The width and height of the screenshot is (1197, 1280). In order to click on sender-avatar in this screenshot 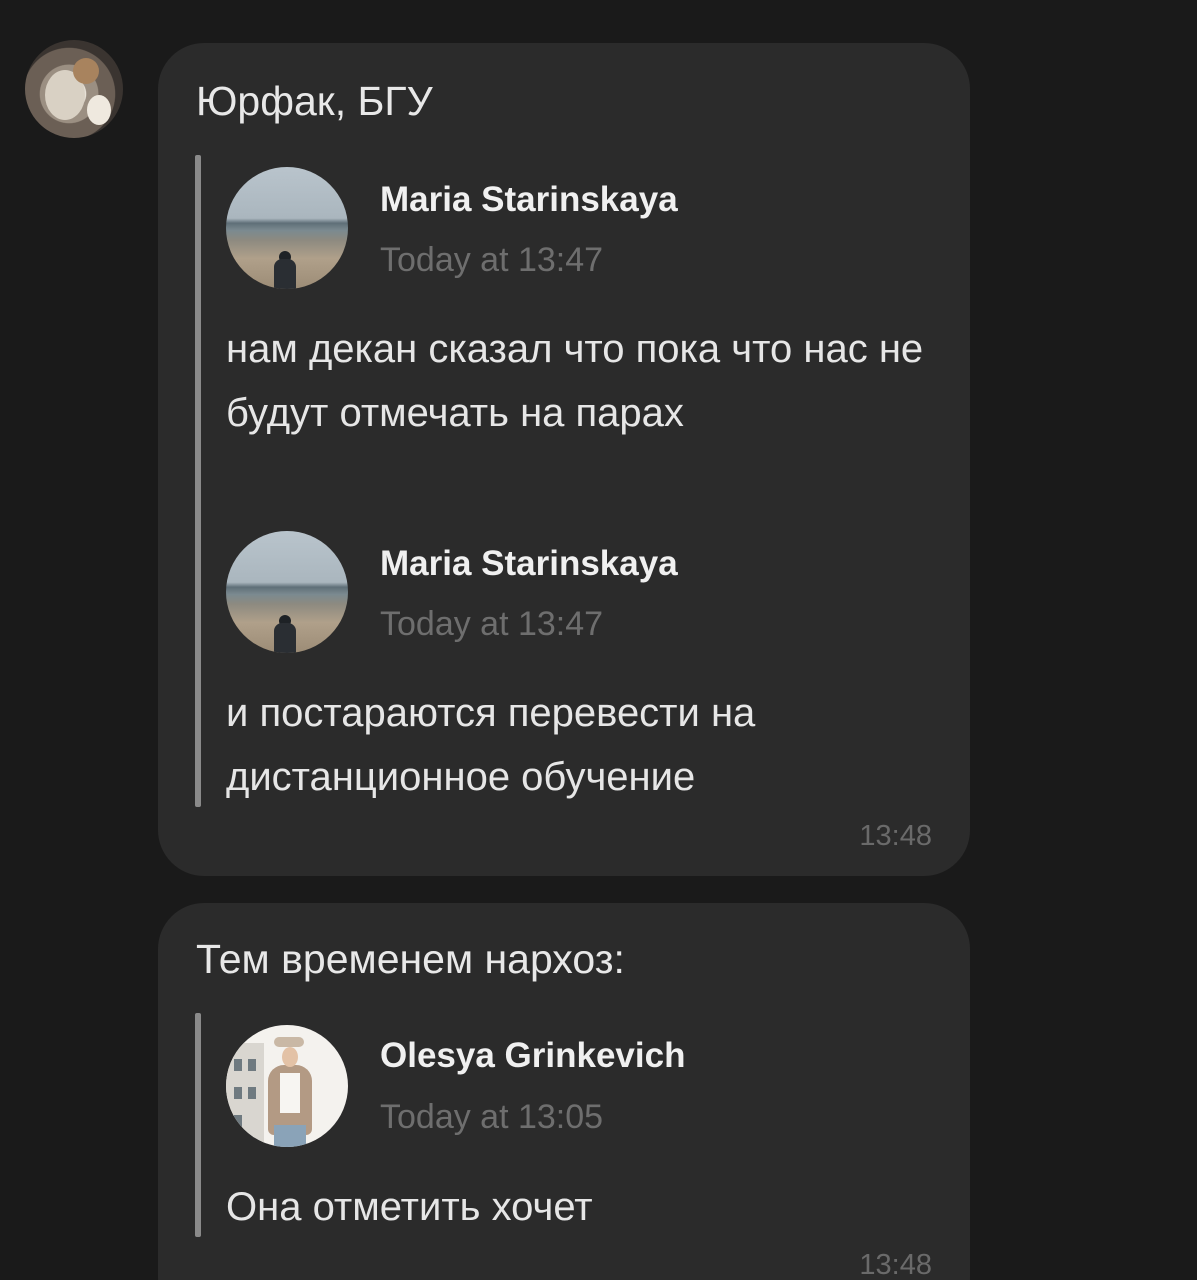, I will do `click(74, 89)`.